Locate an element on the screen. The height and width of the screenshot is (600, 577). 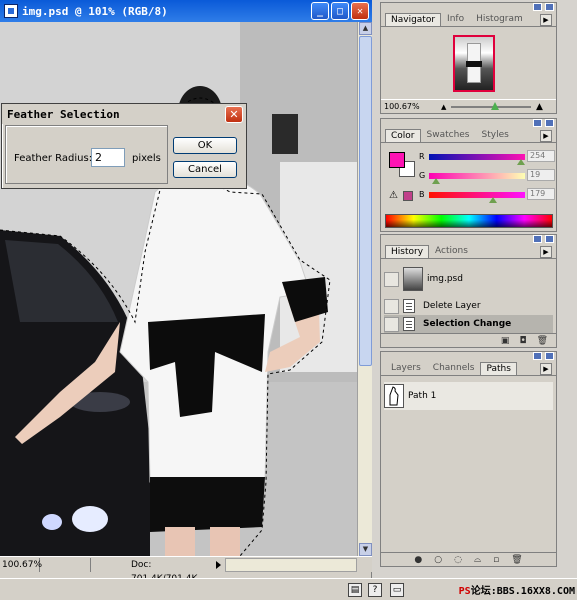
tab-info: Info is located at coordinates (455, 19).